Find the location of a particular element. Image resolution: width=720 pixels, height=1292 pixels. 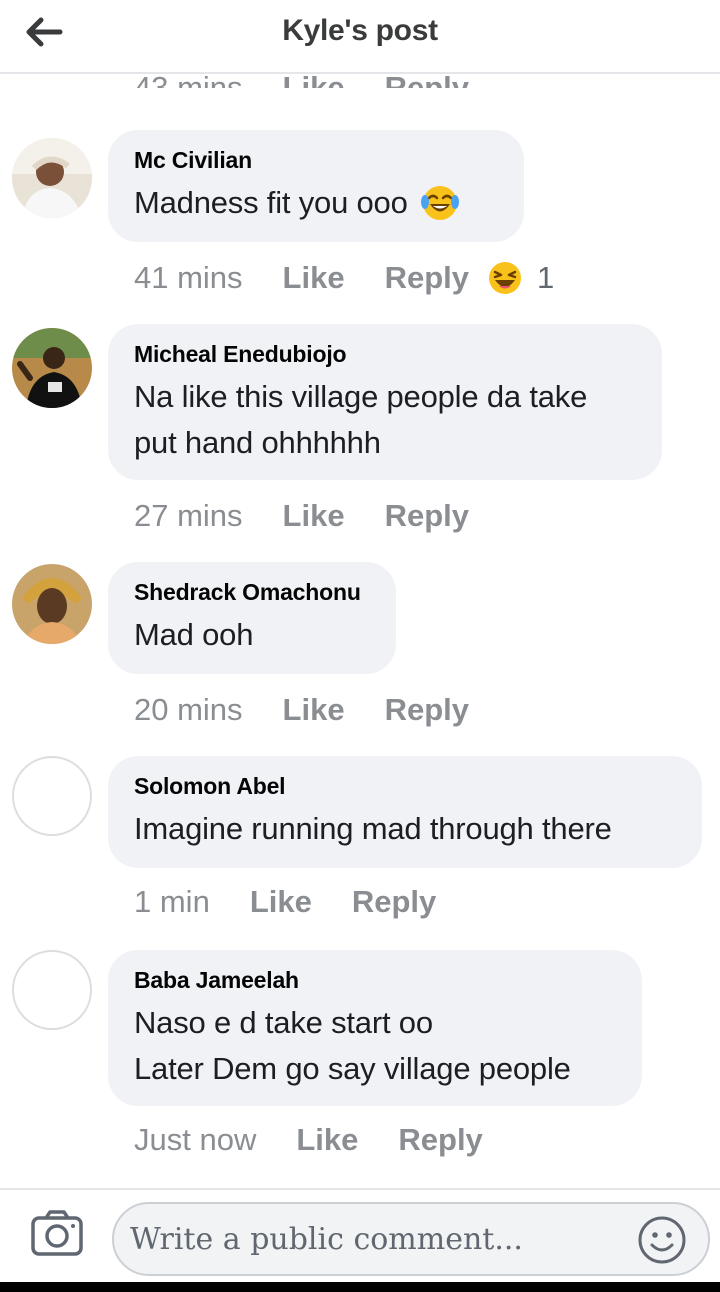

comment-time: 27 mins is located at coordinates (188, 515).